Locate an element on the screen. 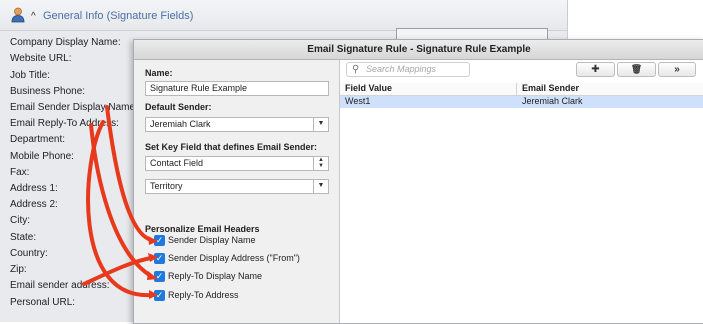 The width and height of the screenshot is (703, 324). table-row: West1 Jeremiah Clark is located at coordinates (521, 102).